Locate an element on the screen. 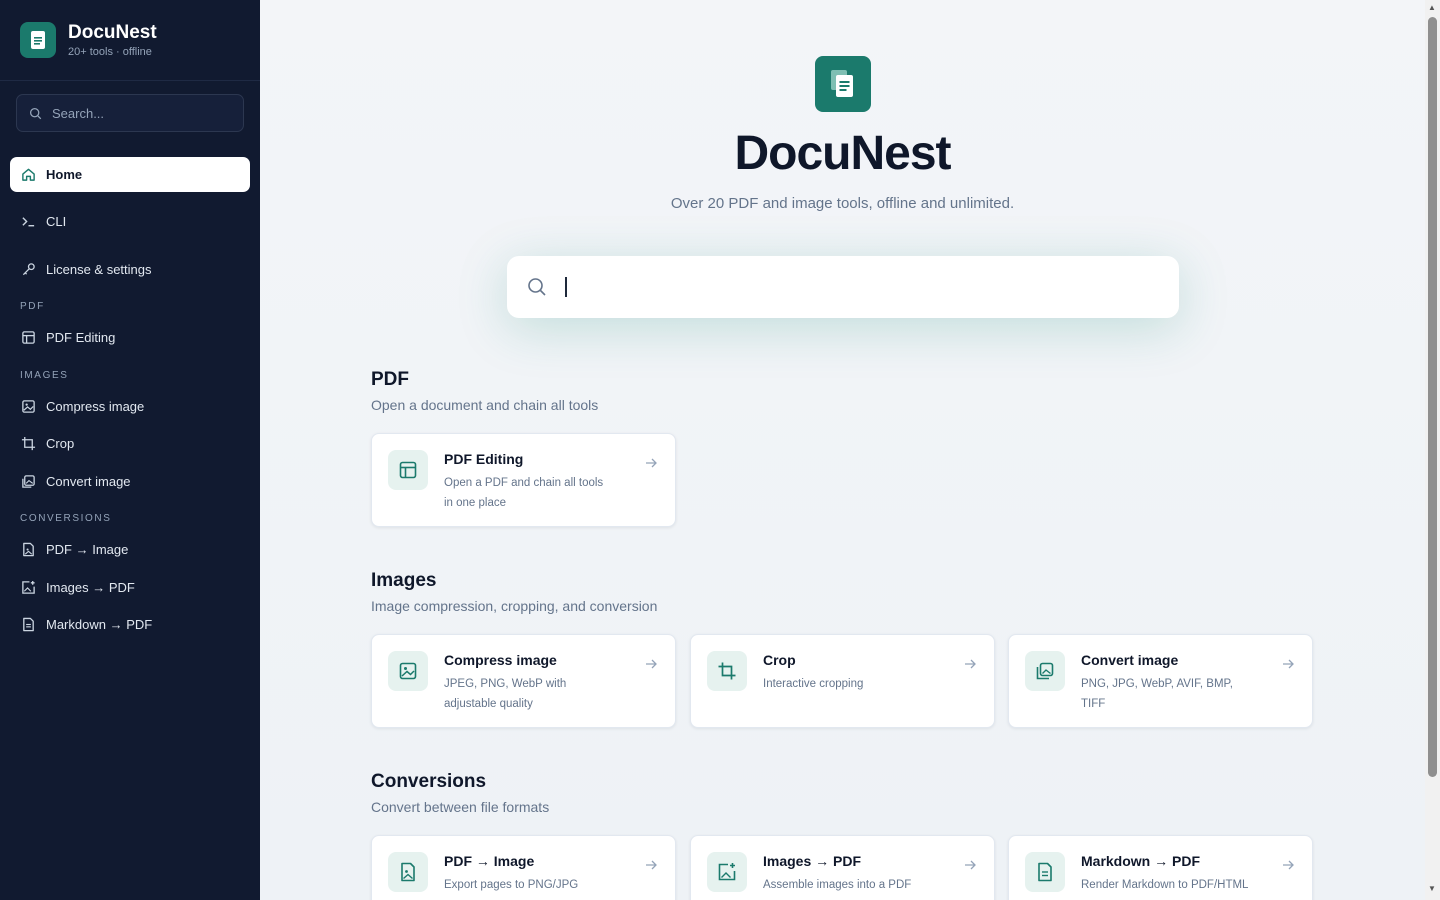 The image size is (1440, 900). terminal-icon is located at coordinates (28, 222).